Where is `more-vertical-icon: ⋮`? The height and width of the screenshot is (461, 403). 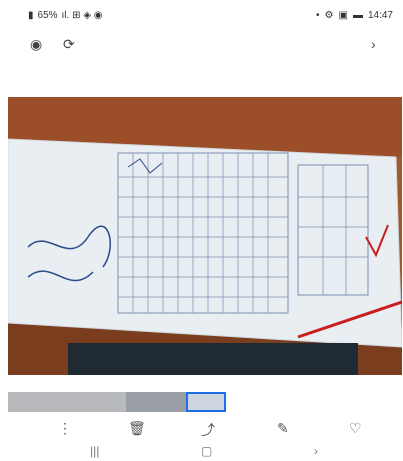 more-vertical-icon: ⋮ is located at coordinates (65, 428).